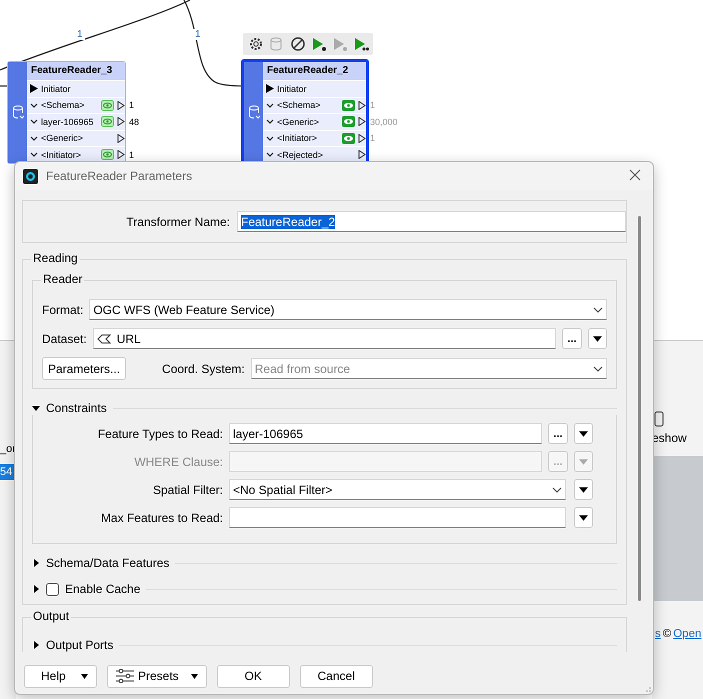 The width and height of the screenshot is (703, 699). I want to click on app-icon, so click(30, 176).